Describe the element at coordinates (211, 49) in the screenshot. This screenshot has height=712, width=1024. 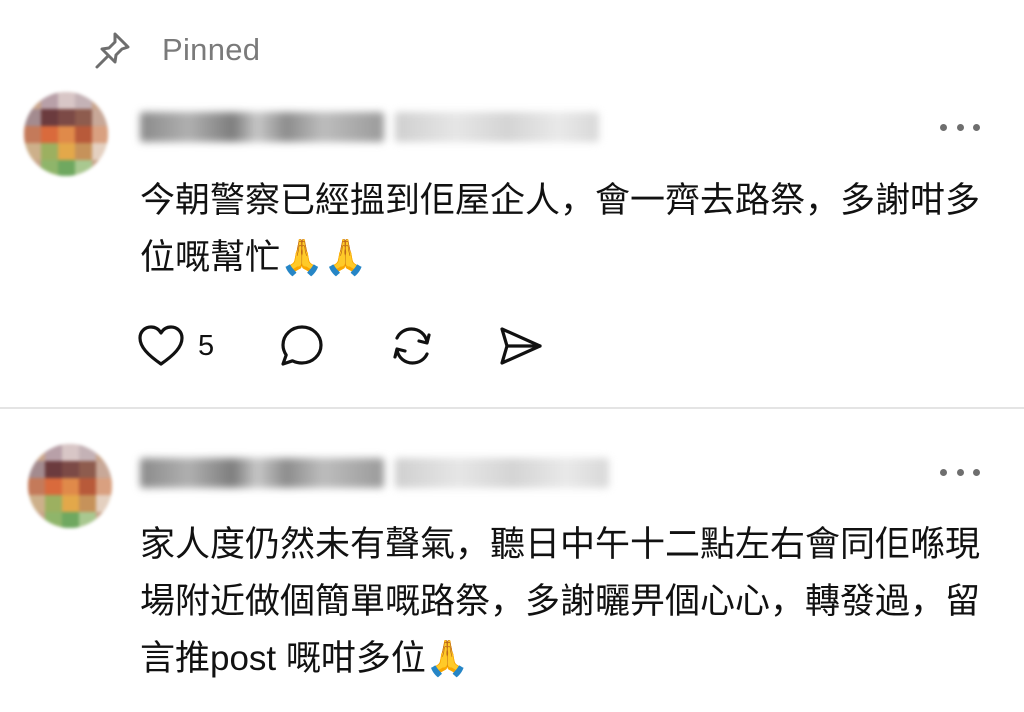
I see `pinned-label: Pinned` at that location.